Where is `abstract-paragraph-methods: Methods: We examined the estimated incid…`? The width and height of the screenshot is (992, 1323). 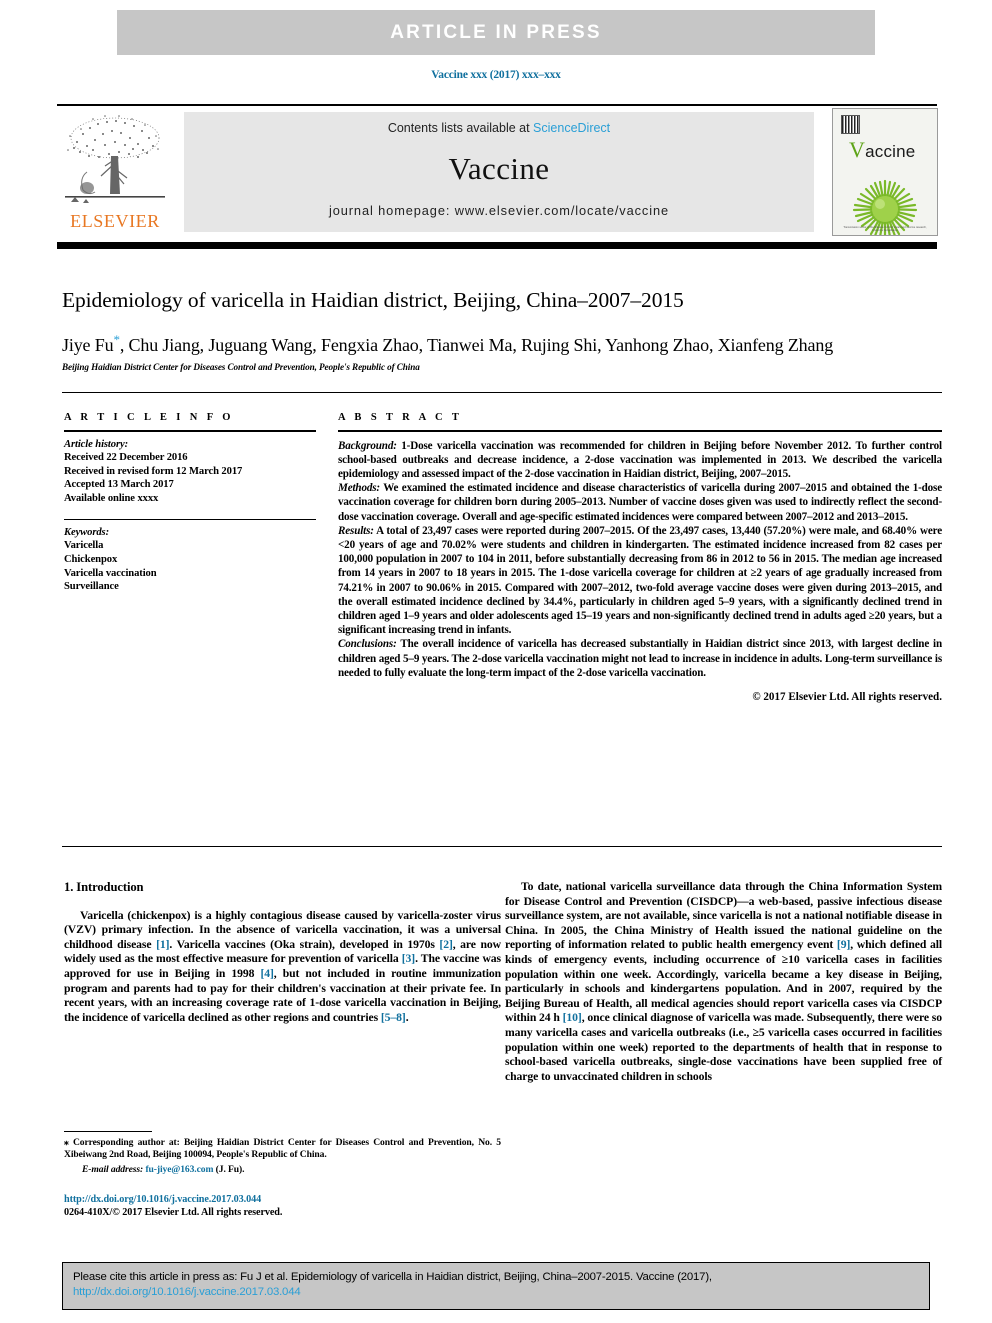
abstract-paragraph-methods: Methods: We examined the estimated incid… is located at coordinates (640, 502).